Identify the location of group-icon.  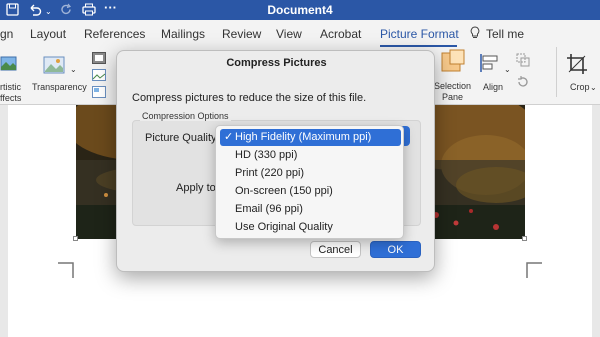
(523, 62).